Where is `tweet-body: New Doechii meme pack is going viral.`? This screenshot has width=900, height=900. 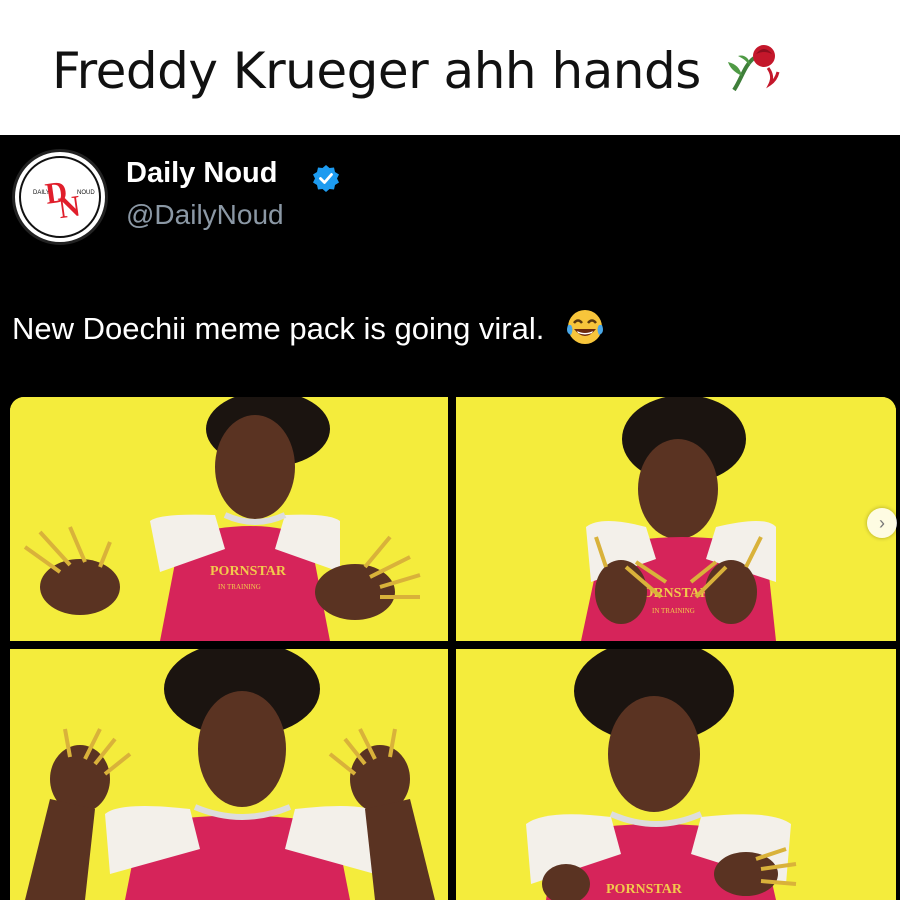 tweet-body: New Doechii meme pack is going viral. is located at coordinates (308, 327).